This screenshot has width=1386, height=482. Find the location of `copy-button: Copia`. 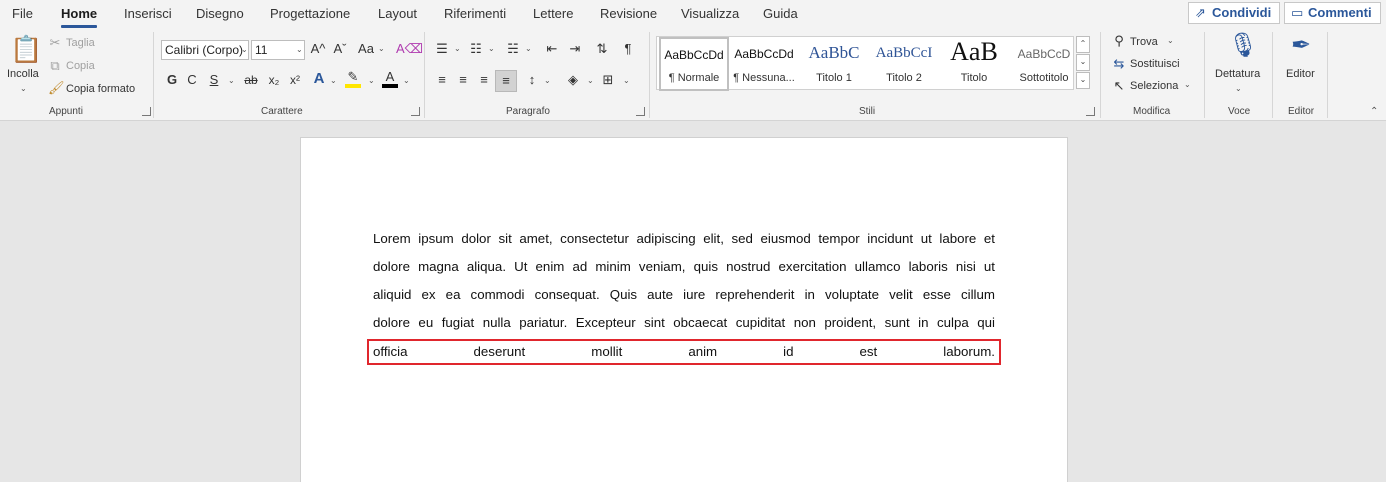

copy-button: Copia is located at coordinates (80, 66).